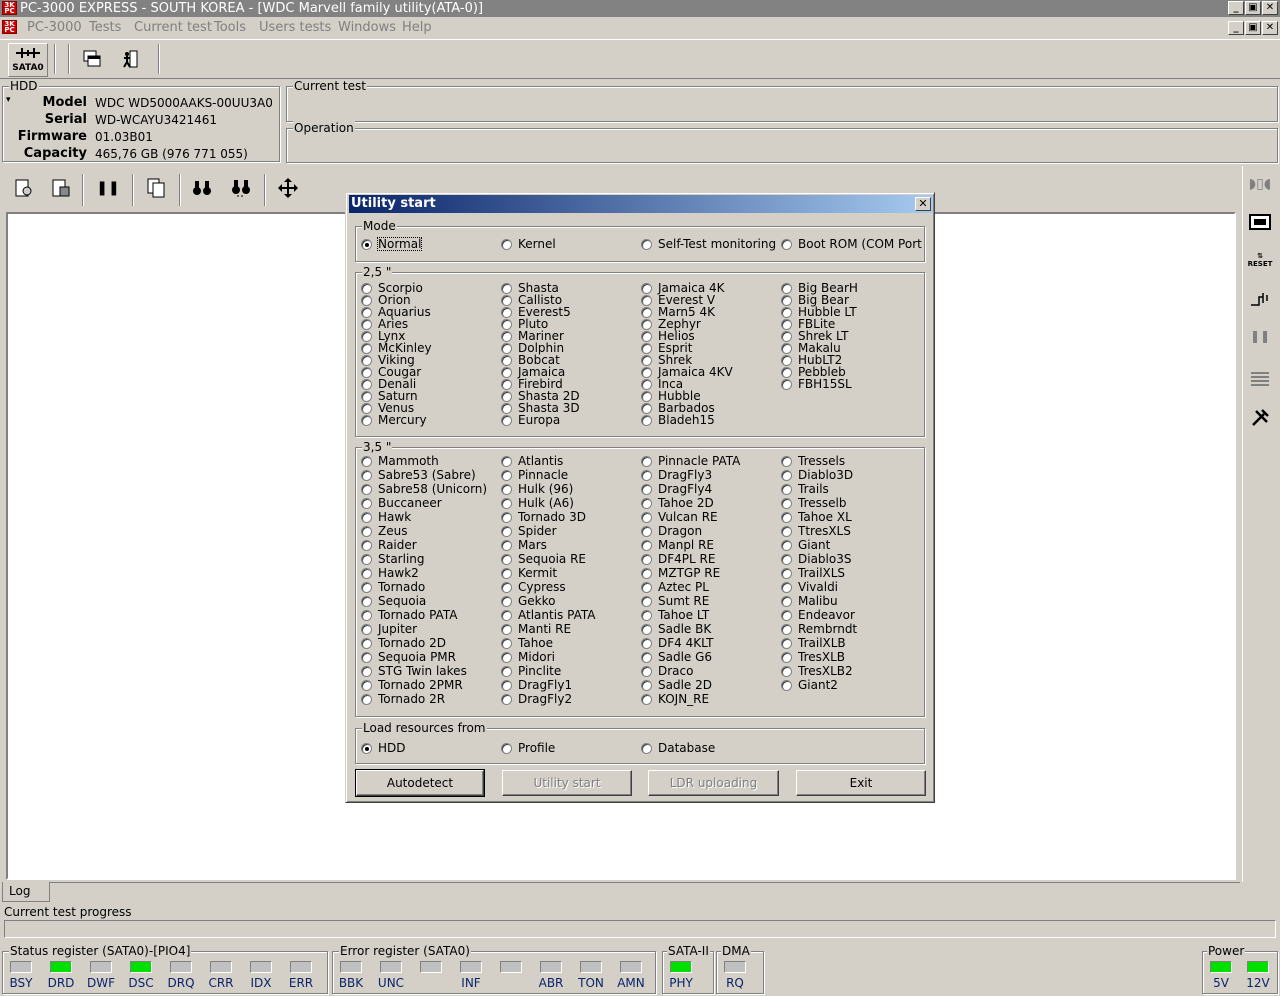 The image size is (1280, 996). What do you see at coordinates (1260, 298) in the screenshot?
I see `power-plug-icon` at bounding box center [1260, 298].